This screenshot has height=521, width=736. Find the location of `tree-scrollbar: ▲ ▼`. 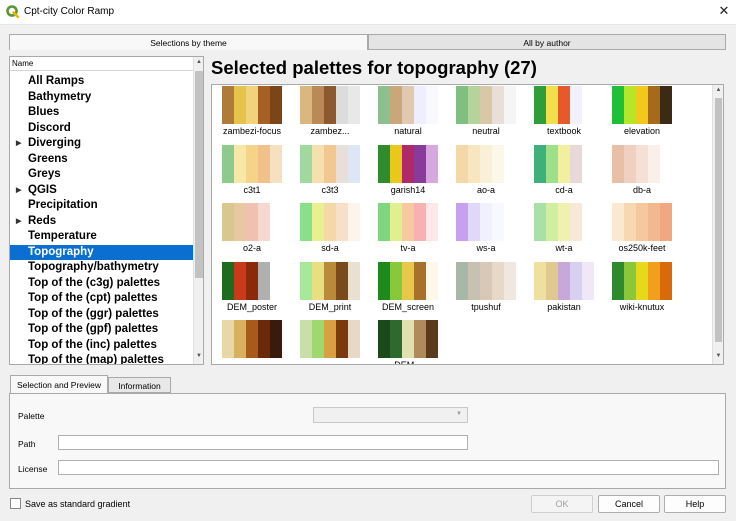

tree-scrollbar: ▲ ▼ is located at coordinates (198, 210).